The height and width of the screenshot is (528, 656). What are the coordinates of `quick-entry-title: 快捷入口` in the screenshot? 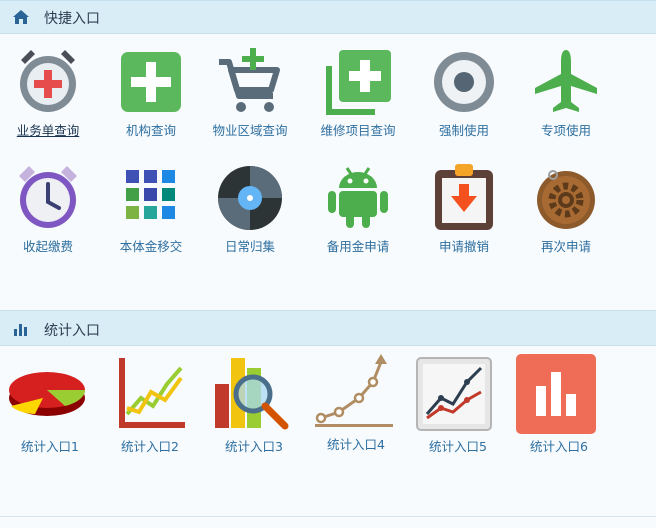 It's located at (72, 19).